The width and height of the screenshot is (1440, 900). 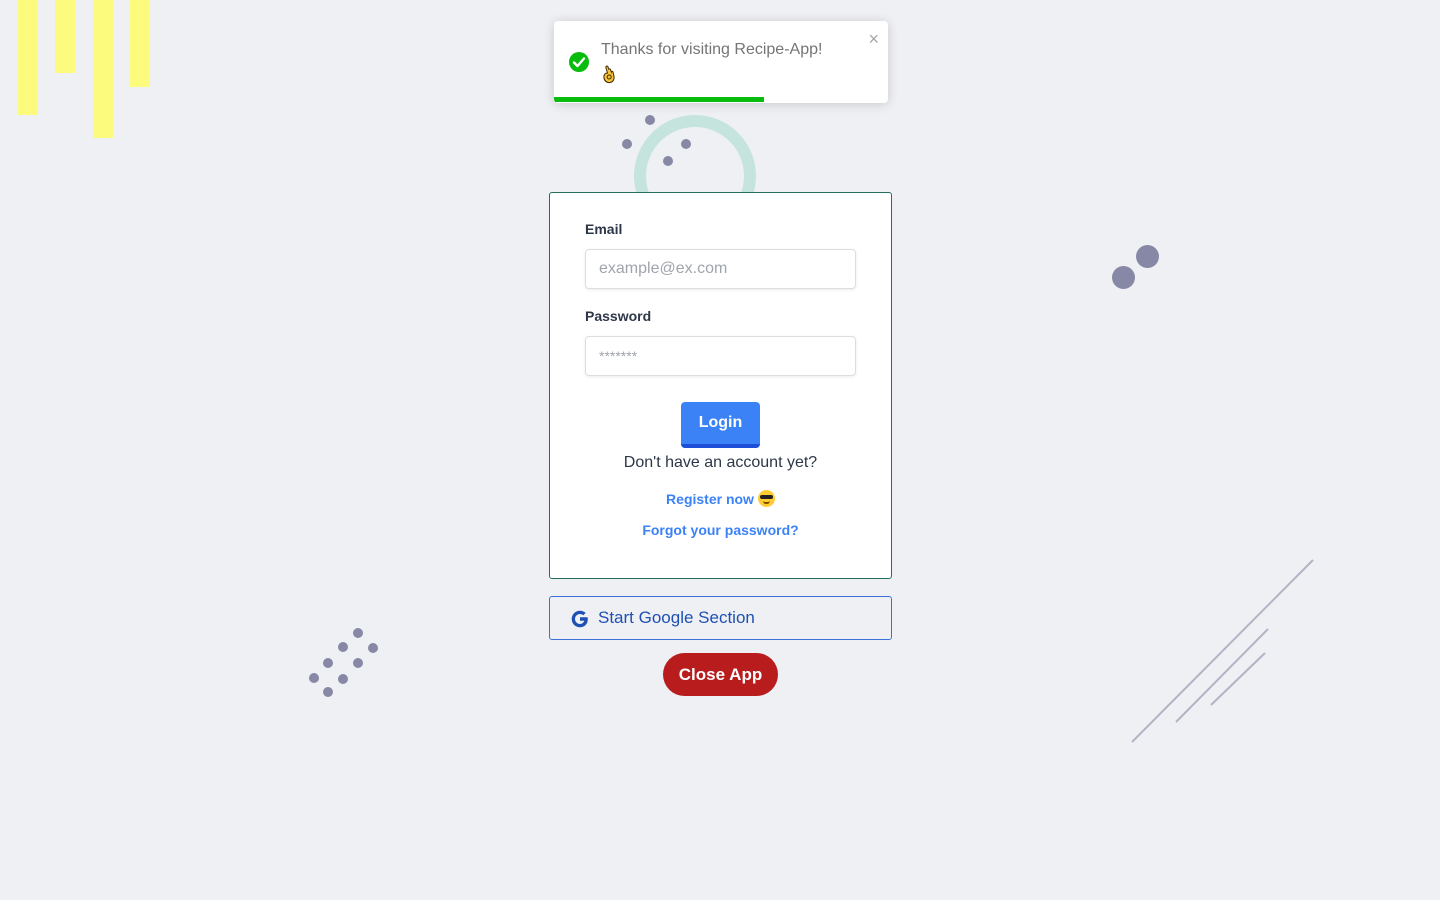 What do you see at coordinates (580, 621) in the screenshot?
I see `google-icon` at bounding box center [580, 621].